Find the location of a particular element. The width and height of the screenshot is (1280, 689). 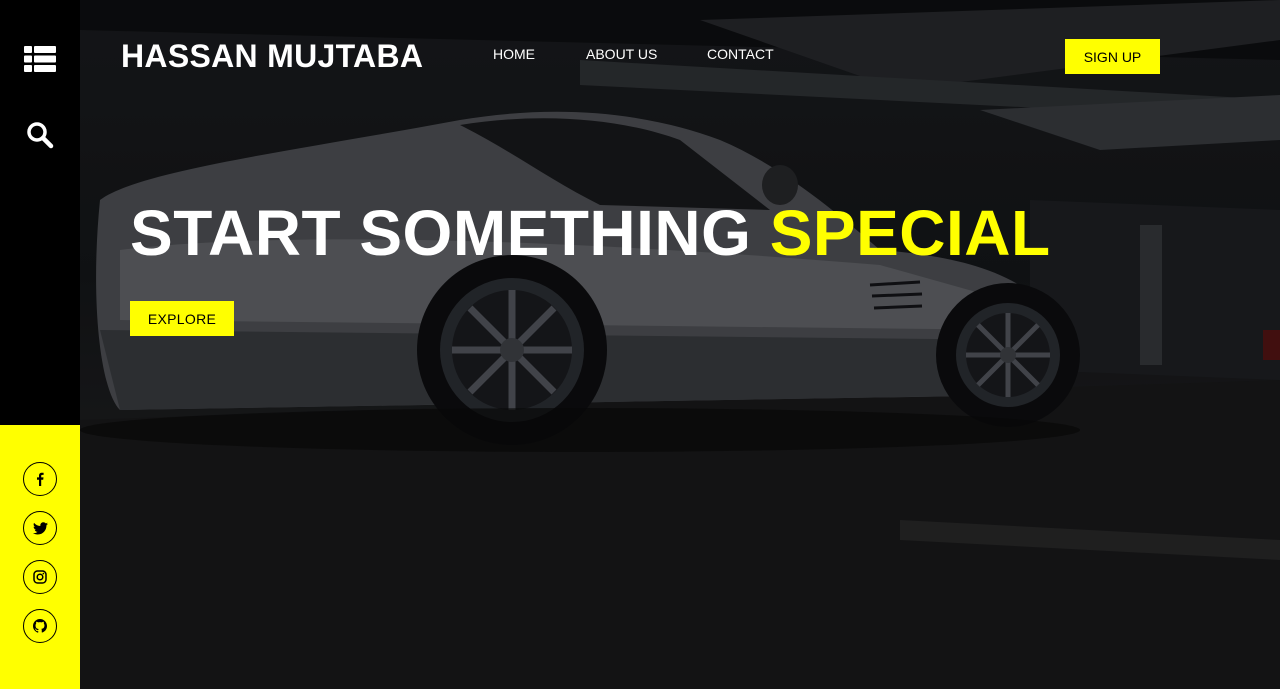

facebook-icon is located at coordinates (40, 479).